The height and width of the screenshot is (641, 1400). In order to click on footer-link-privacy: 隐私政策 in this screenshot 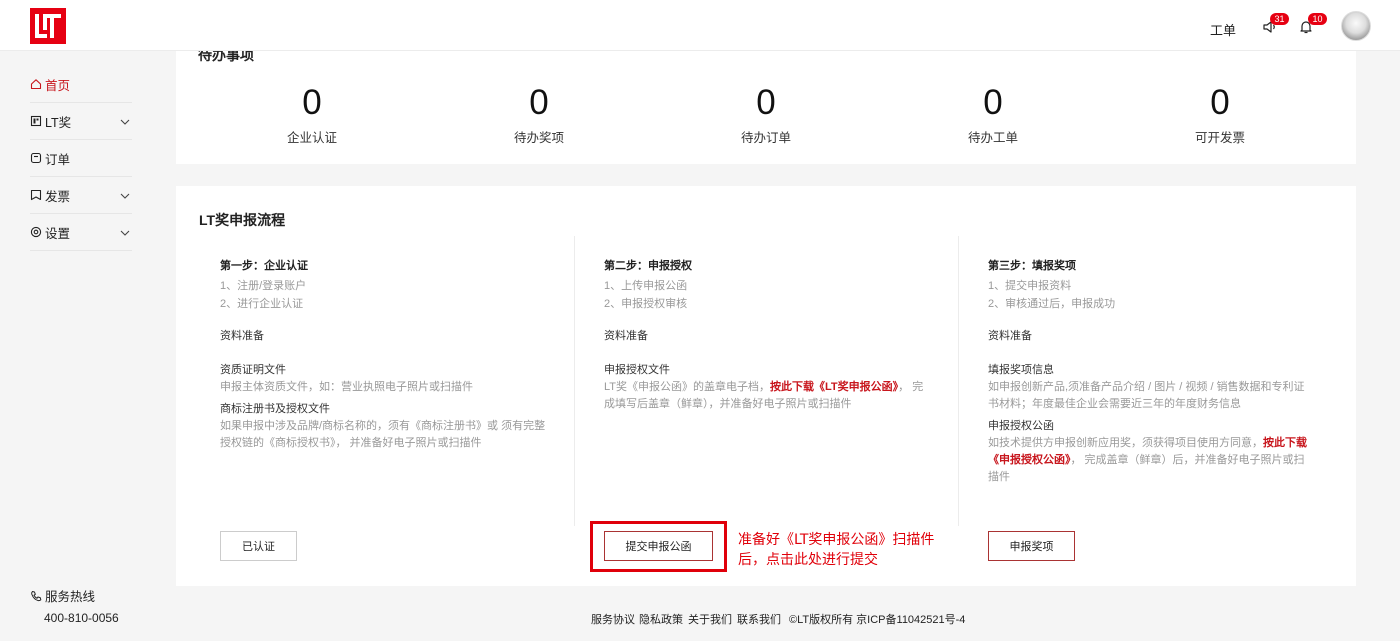, I will do `click(661, 619)`.